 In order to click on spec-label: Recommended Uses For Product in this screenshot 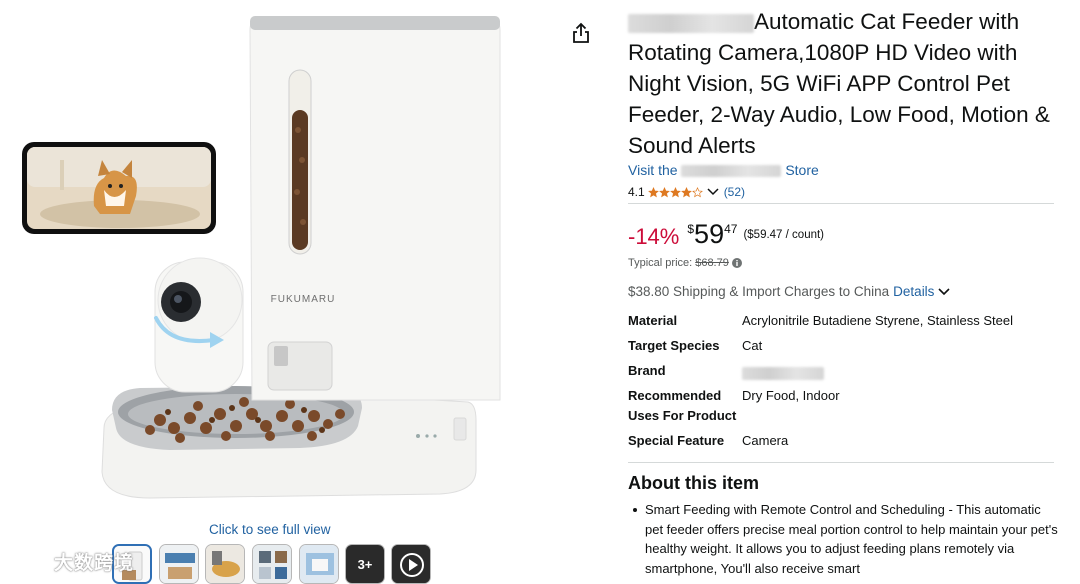, I will do `click(682, 405)`.